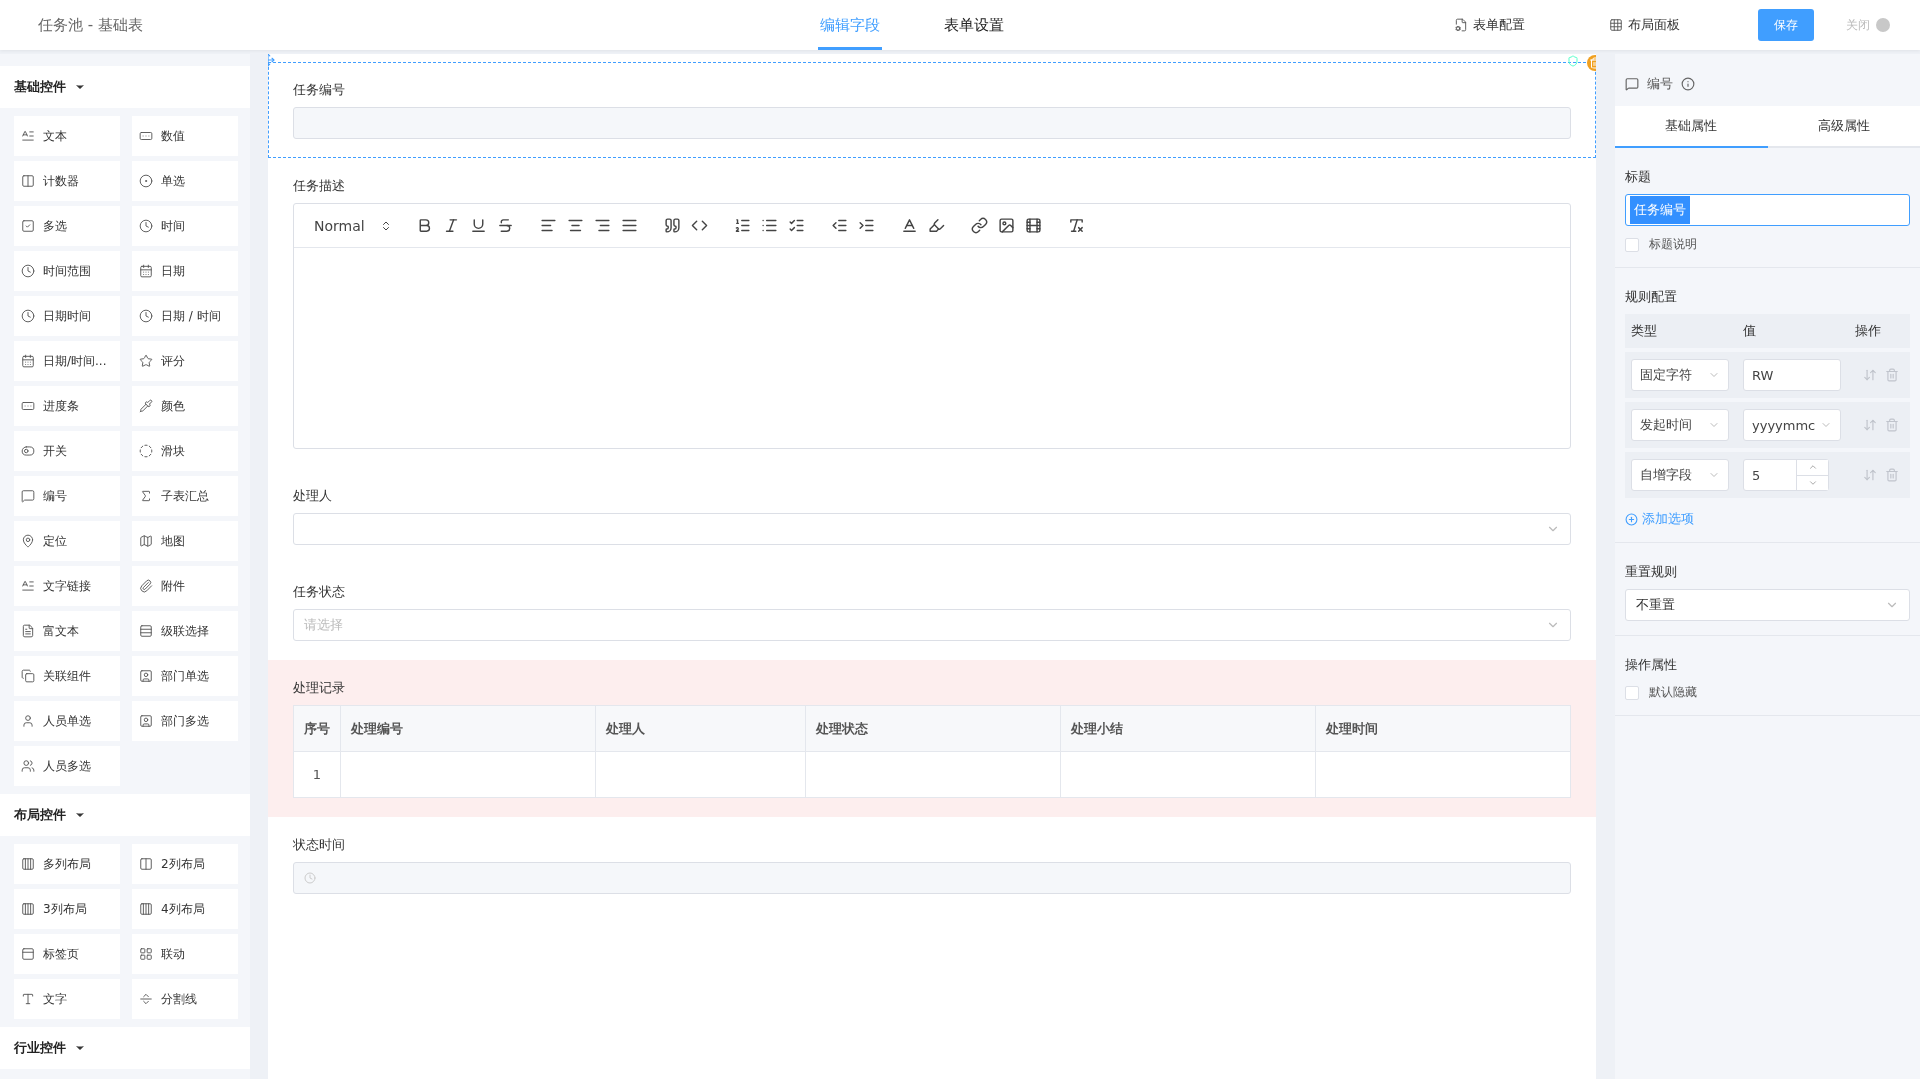 The height and width of the screenshot is (1079, 1920). What do you see at coordinates (125, 815) in the screenshot?
I see `group-header: 布局控件` at bounding box center [125, 815].